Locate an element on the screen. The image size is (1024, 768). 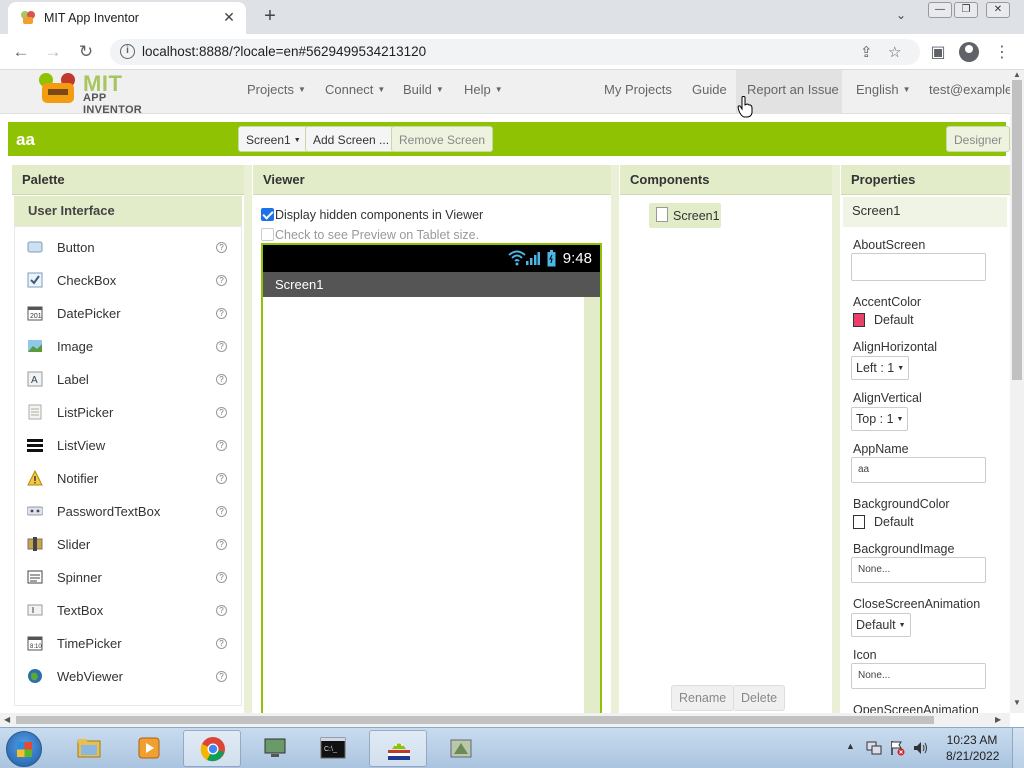
palette-item-passwordtextbox: PasswordTextBox ? is located at coordinates (128, 511).